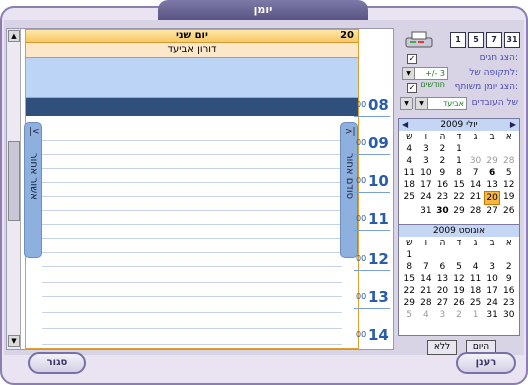  I want to click on calendar-day: 11, so click(475, 279).